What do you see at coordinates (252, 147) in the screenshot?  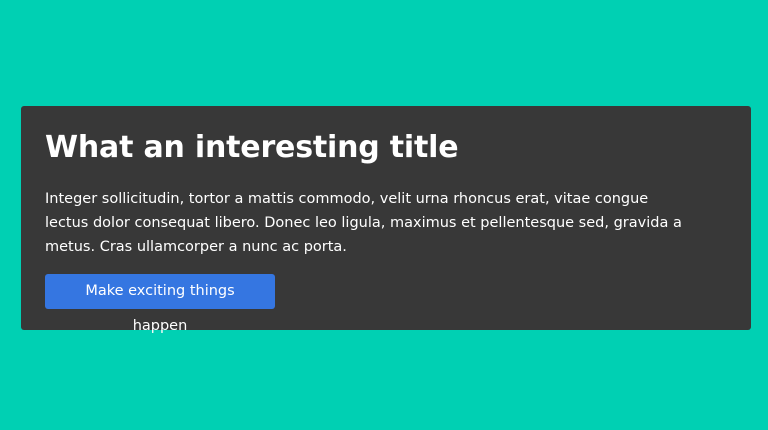 I see `card-title: What an interesting title` at bounding box center [252, 147].